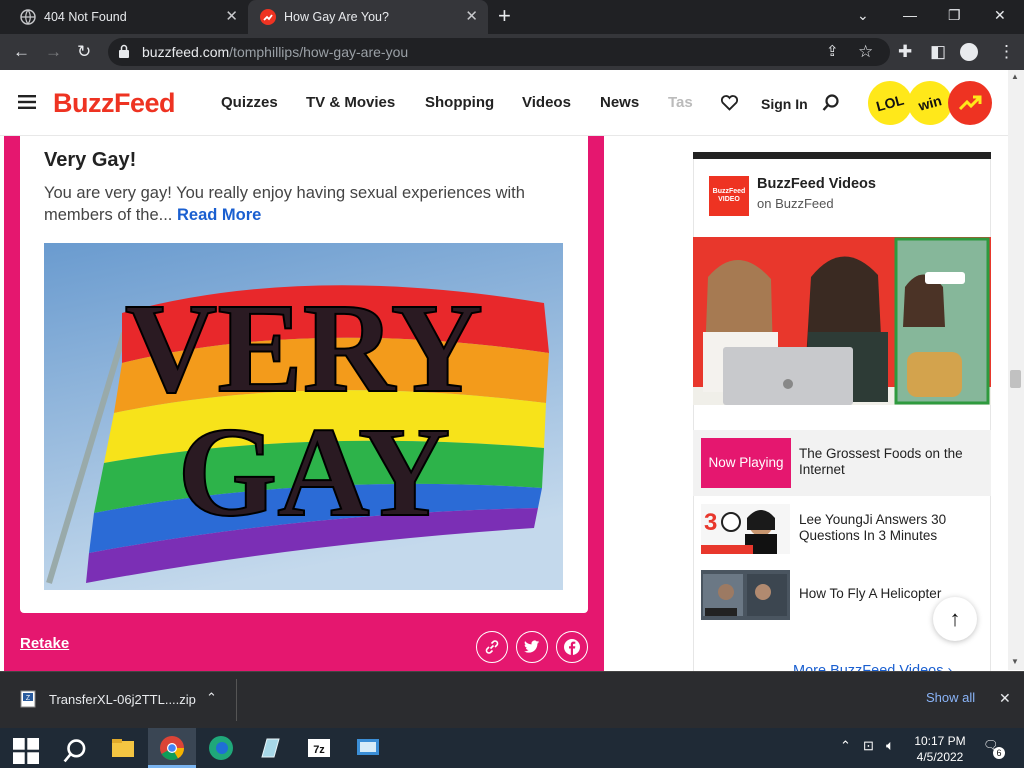 This screenshot has height=768, width=1024. I want to click on show-all-downloads-button: Show all, so click(950, 697).